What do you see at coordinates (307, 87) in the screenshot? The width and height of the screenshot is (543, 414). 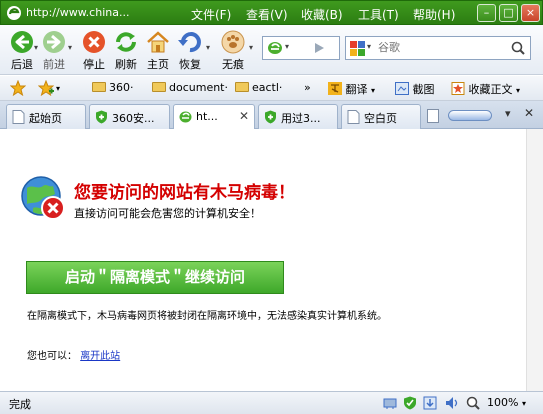 I see `favorites-overflow-button: »` at bounding box center [307, 87].